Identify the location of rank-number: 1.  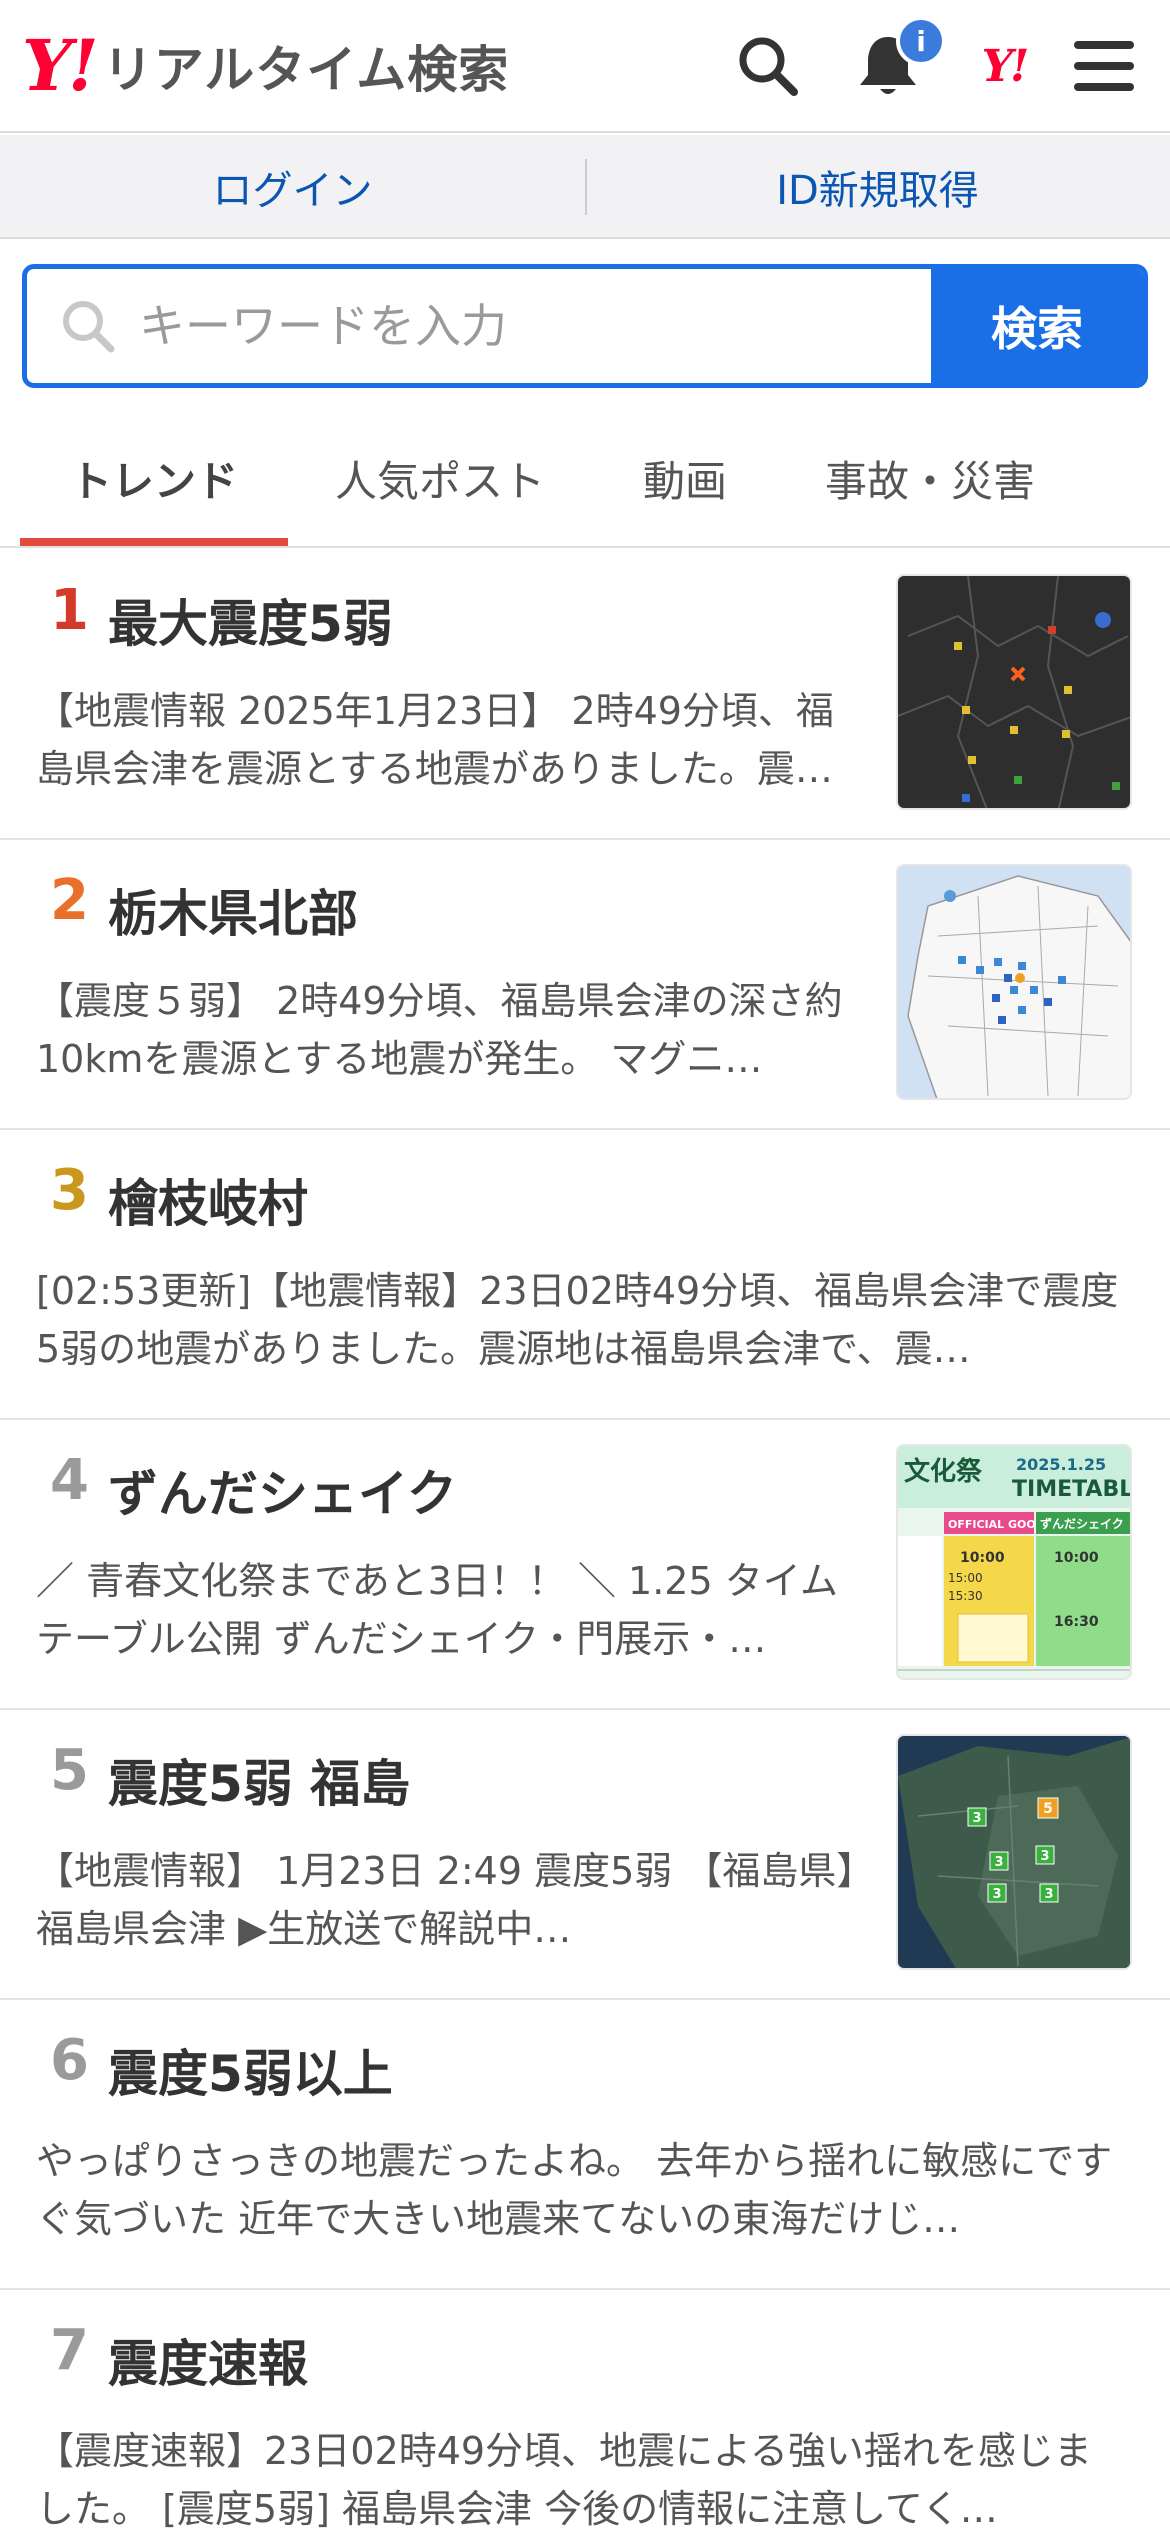
(69, 610).